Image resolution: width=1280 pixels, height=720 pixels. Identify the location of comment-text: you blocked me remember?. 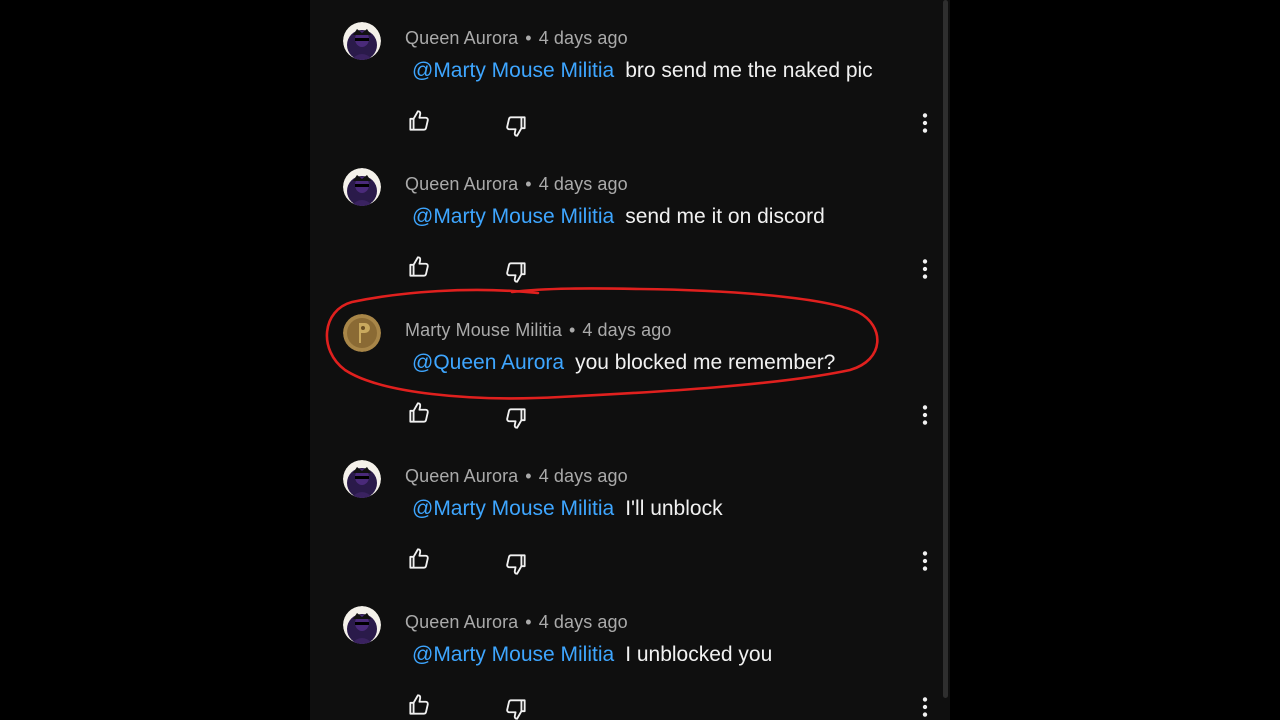
(705, 362).